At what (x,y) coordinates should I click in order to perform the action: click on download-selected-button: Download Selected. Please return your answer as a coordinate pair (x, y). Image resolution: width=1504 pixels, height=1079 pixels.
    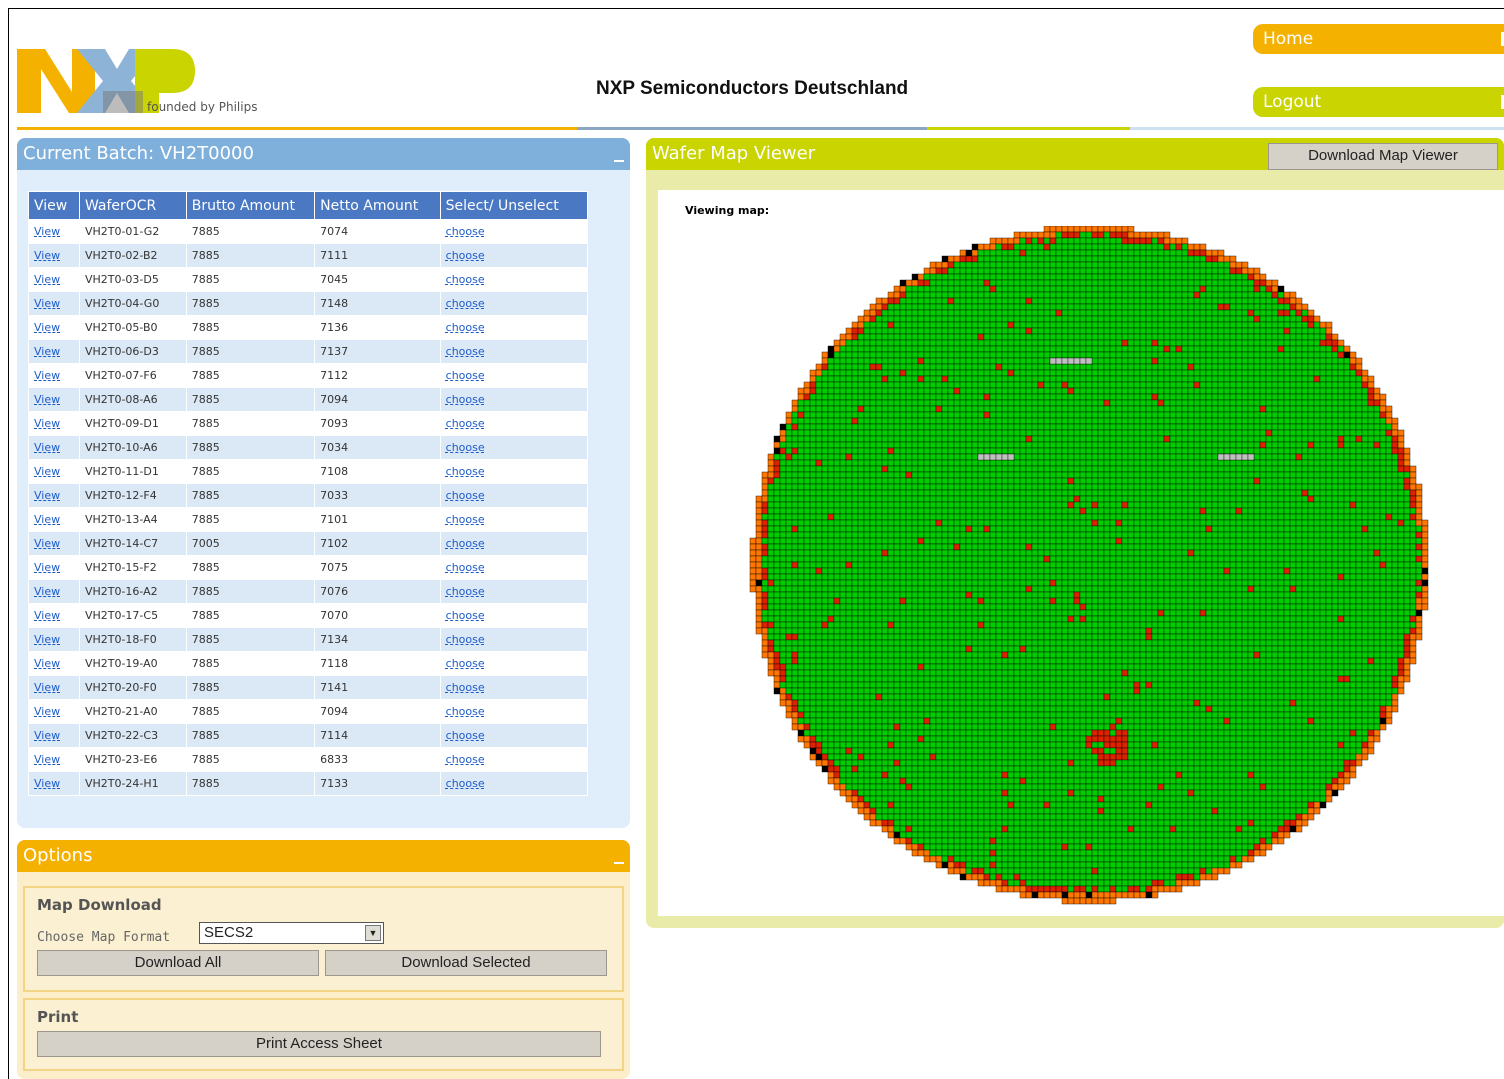
    Looking at the image, I should click on (466, 963).